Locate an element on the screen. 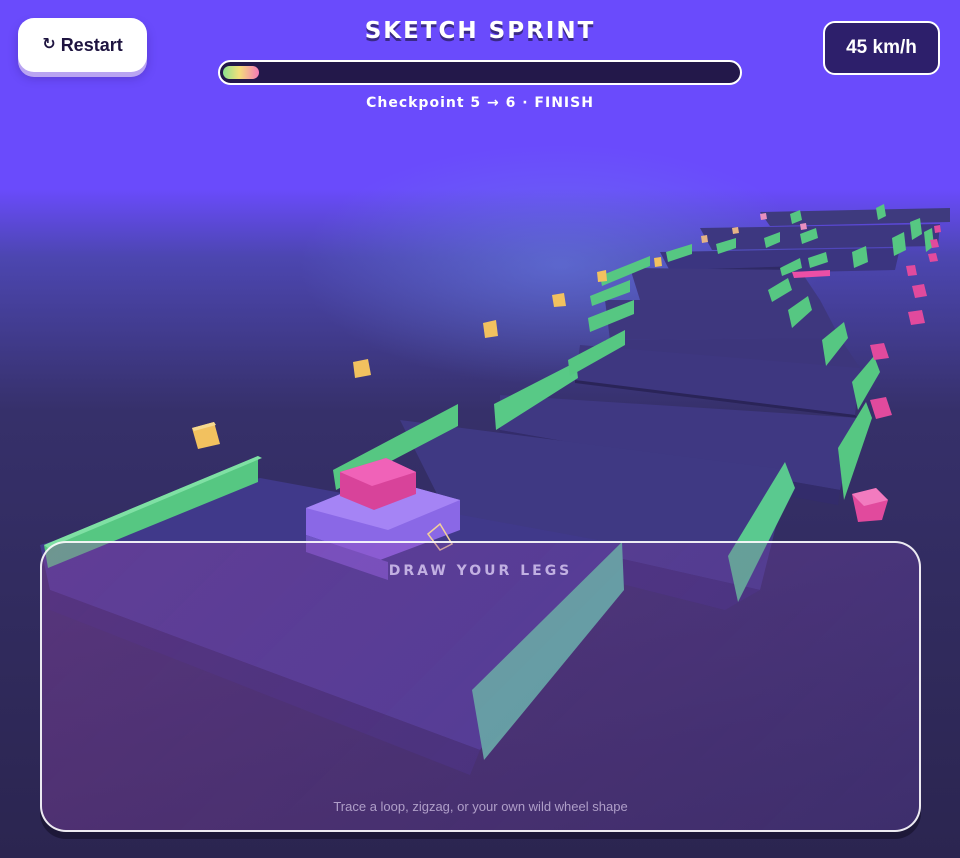 The height and width of the screenshot is (858, 960). game-title: SKETCH SPRINT is located at coordinates (480, 31).